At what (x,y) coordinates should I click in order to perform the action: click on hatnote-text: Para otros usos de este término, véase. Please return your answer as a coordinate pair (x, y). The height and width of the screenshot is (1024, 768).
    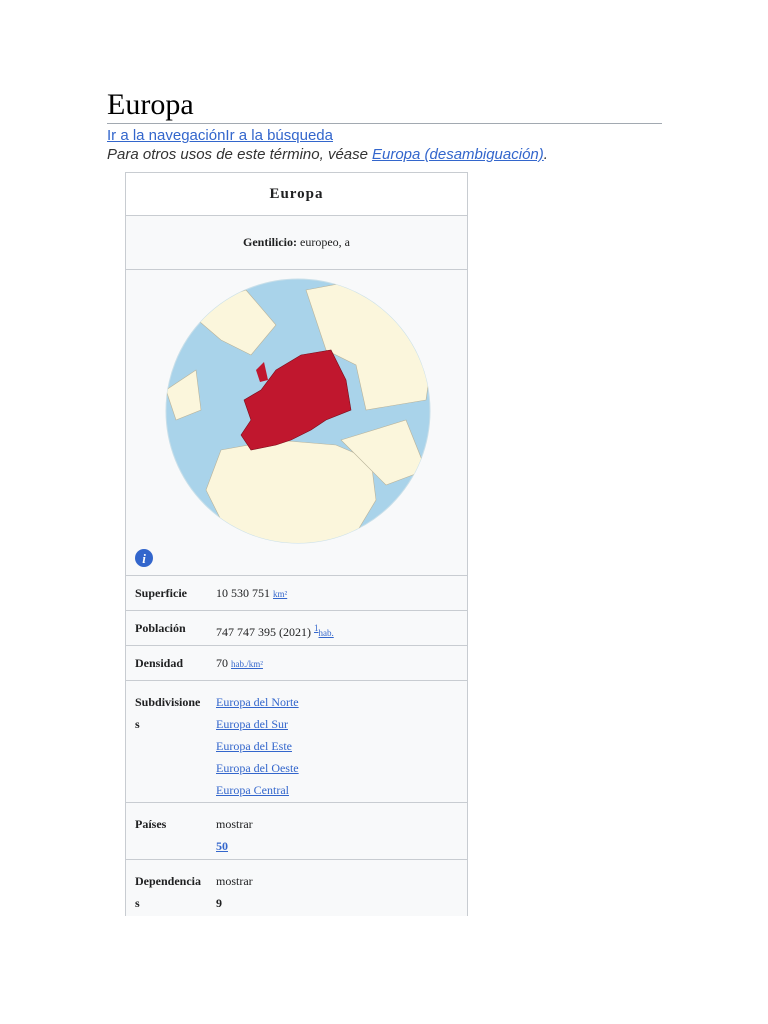
    Looking at the image, I should click on (237, 154).